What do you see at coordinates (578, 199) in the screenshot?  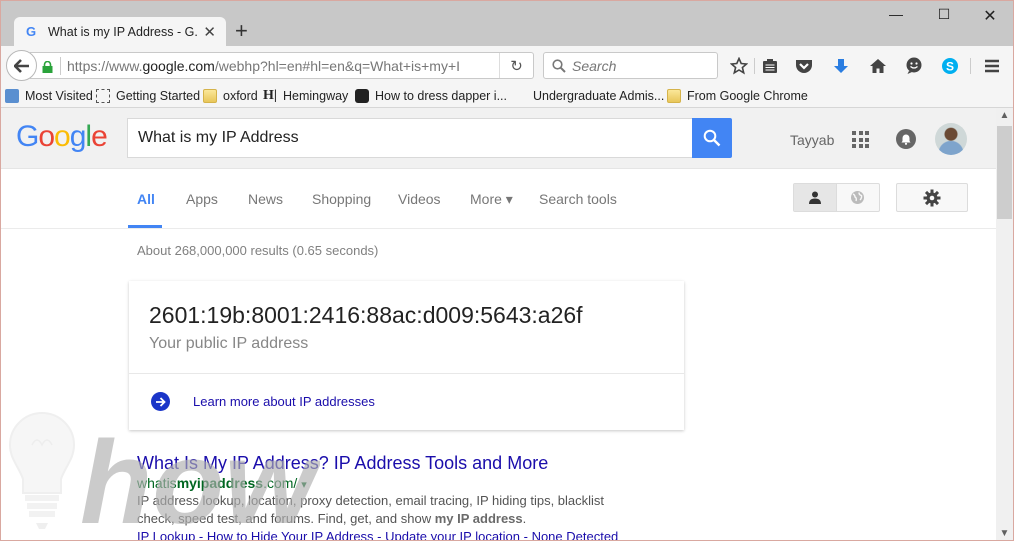 I see `tab-search-tools: Search tools` at bounding box center [578, 199].